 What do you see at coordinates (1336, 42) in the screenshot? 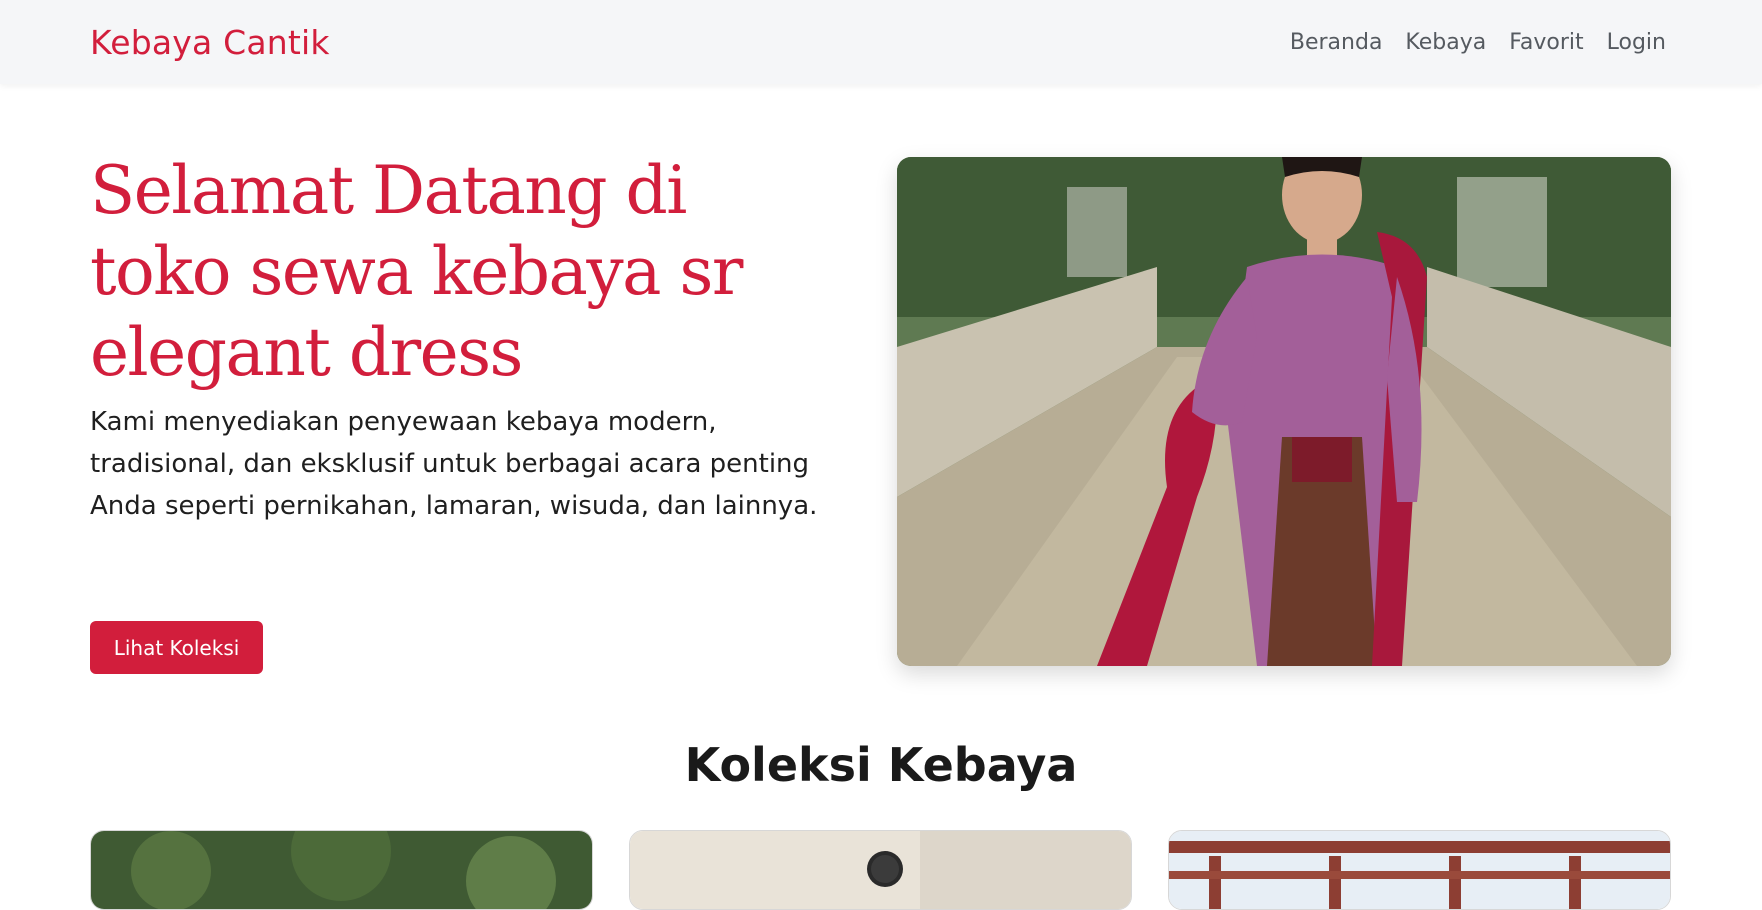
I see `nav-link-beranda: Beranda` at bounding box center [1336, 42].